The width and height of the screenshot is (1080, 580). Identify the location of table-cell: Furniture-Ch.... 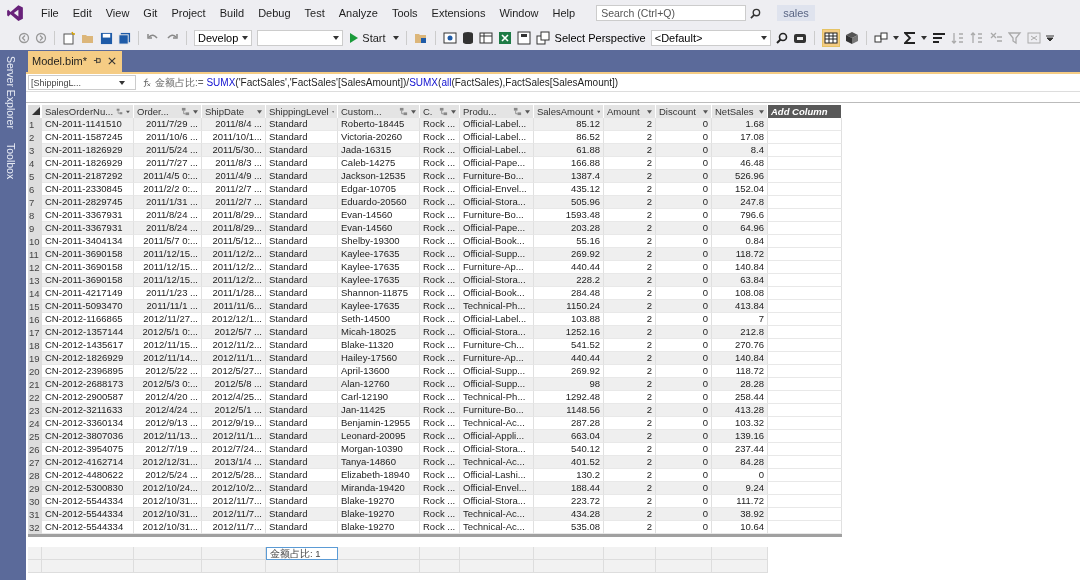
(497, 345).